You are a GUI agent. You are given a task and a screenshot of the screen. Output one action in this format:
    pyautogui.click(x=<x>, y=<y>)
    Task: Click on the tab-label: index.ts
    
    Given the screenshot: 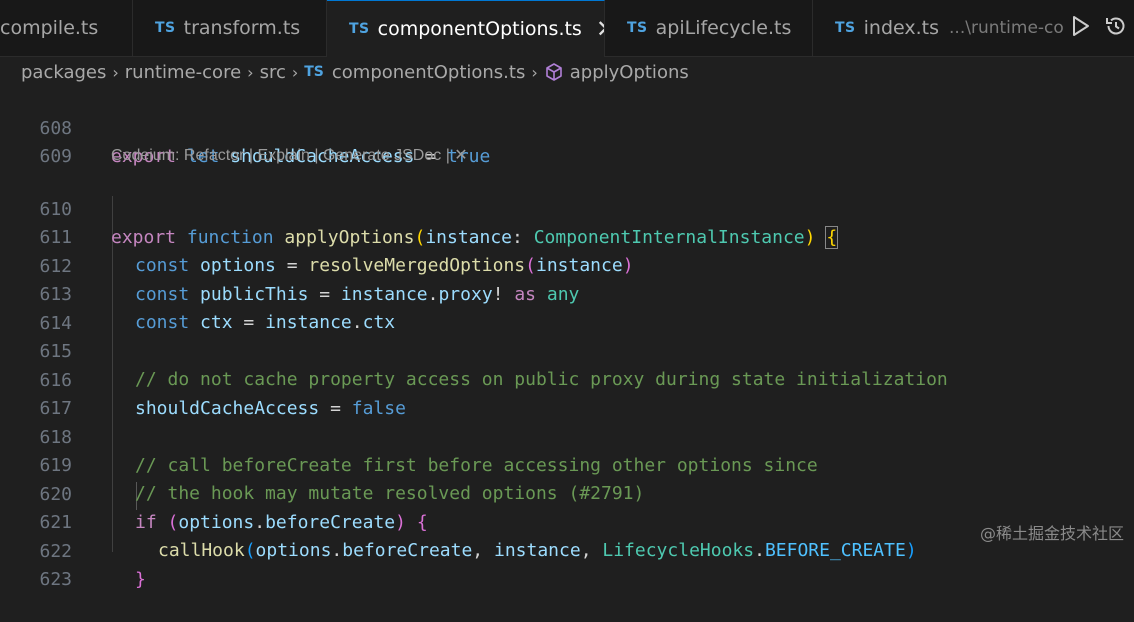 What is the action you would take?
    pyautogui.click(x=901, y=28)
    